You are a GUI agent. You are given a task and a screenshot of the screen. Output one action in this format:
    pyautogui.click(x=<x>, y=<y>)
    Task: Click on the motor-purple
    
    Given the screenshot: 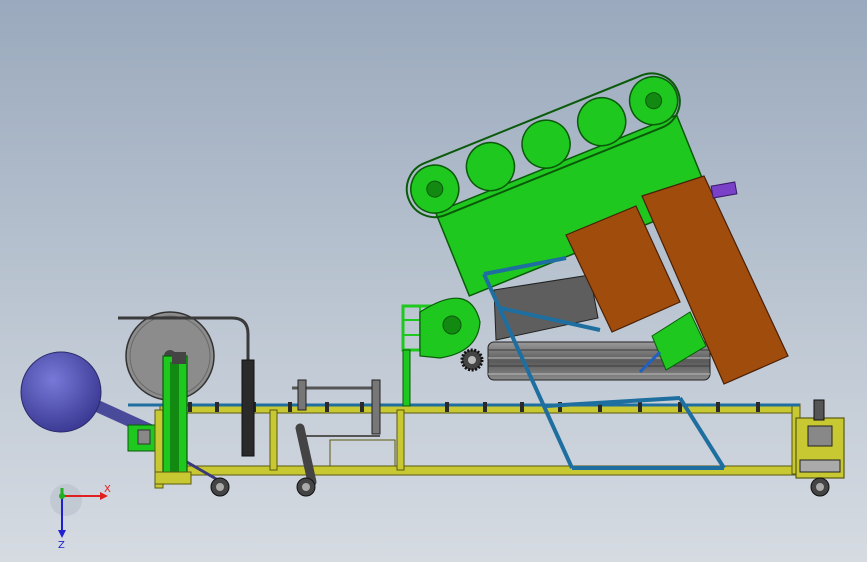 What is the action you would take?
    pyautogui.click(x=724, y=190)
    